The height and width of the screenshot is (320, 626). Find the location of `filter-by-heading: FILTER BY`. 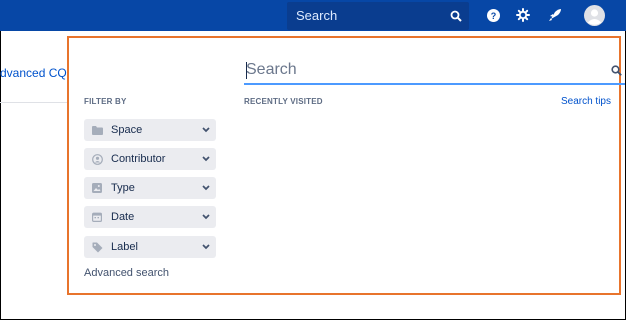

filter-by-heading: FILTER BY is located at coordinates (105, 101).